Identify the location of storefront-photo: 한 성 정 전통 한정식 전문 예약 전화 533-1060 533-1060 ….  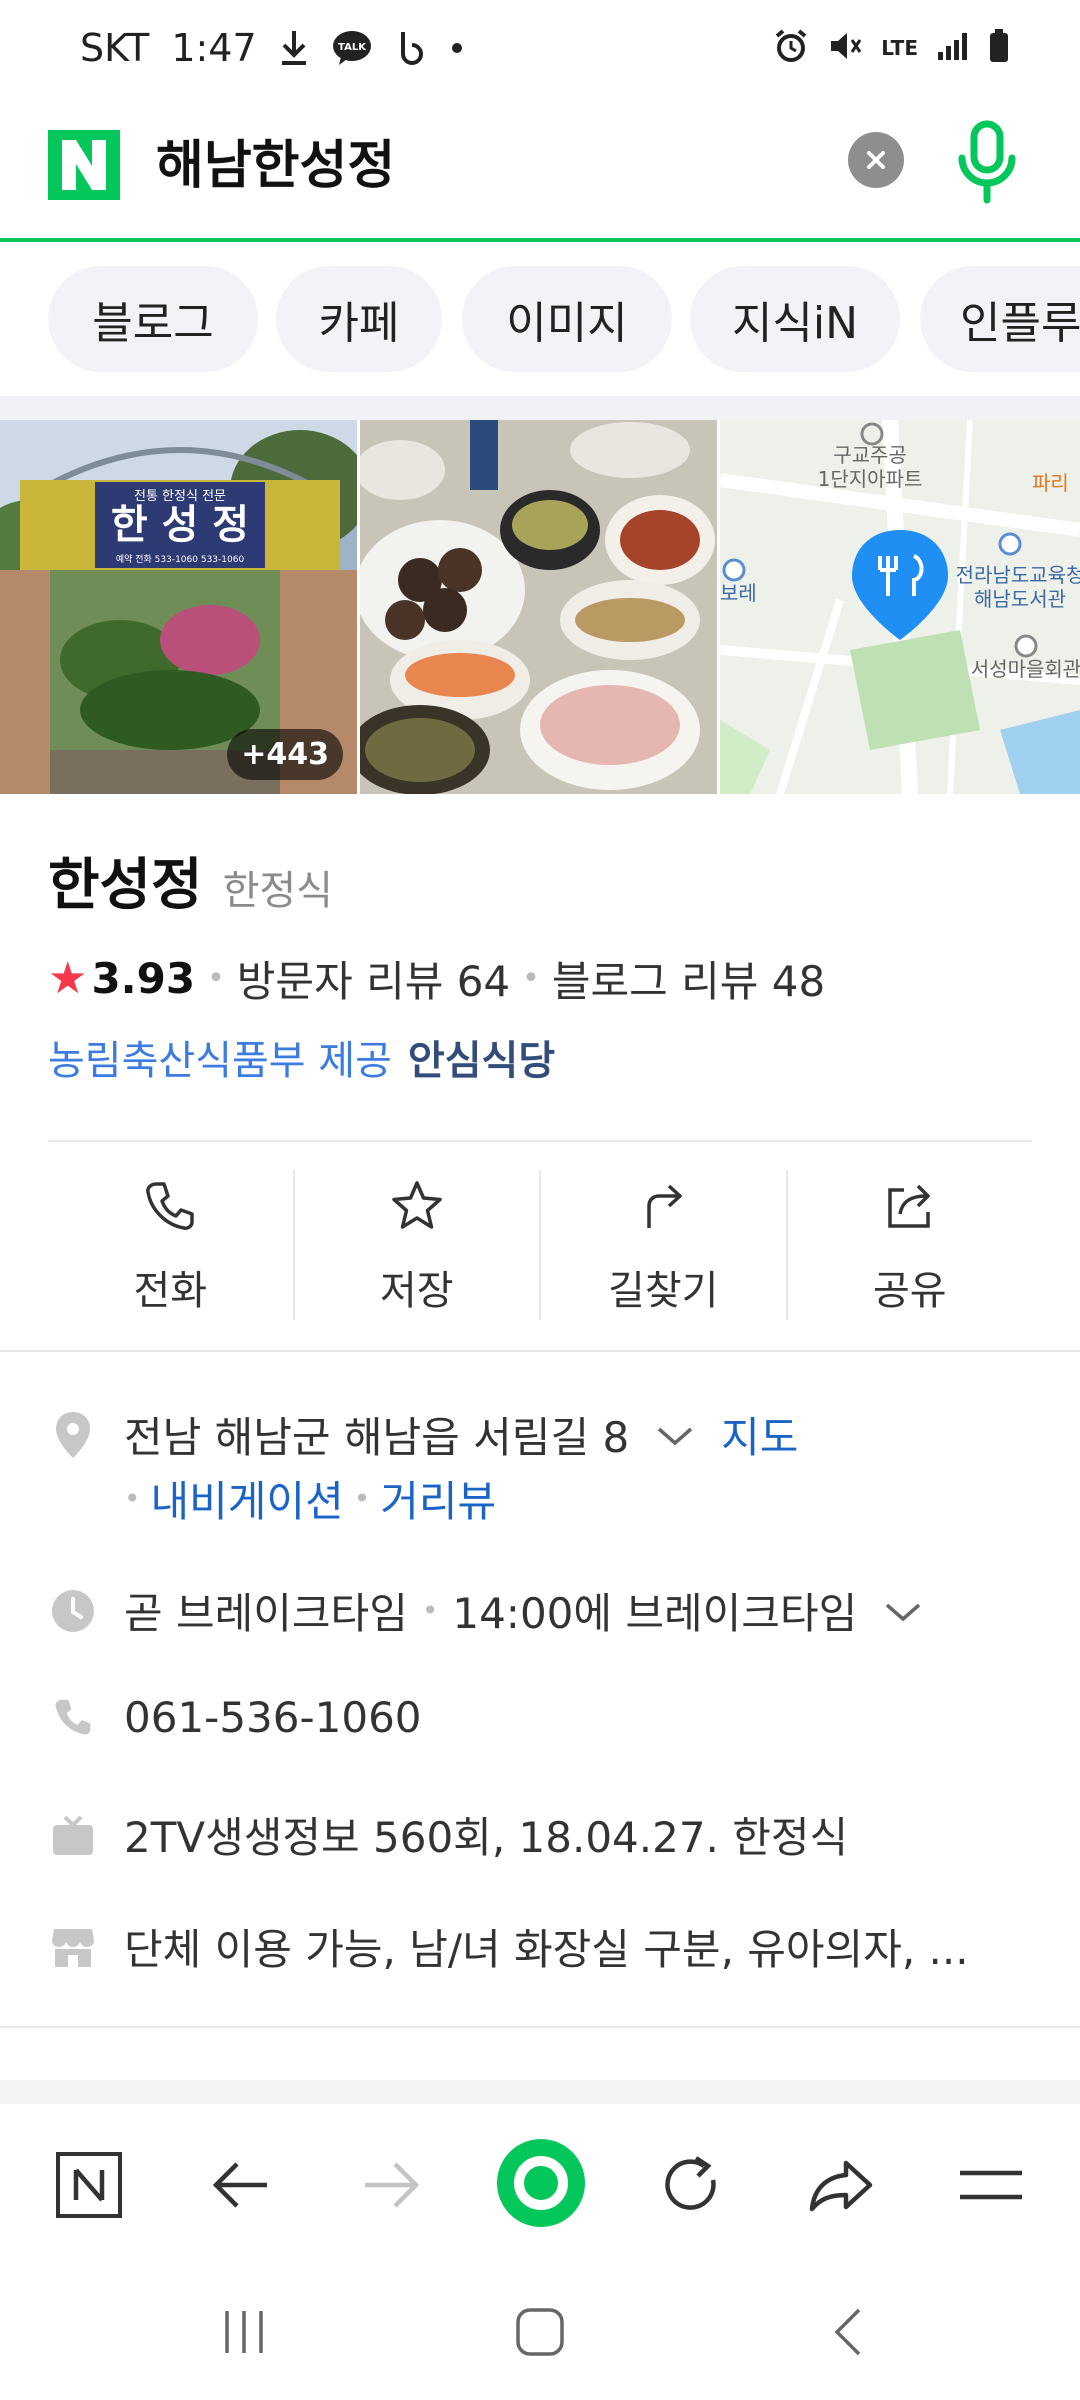
(178, 607).